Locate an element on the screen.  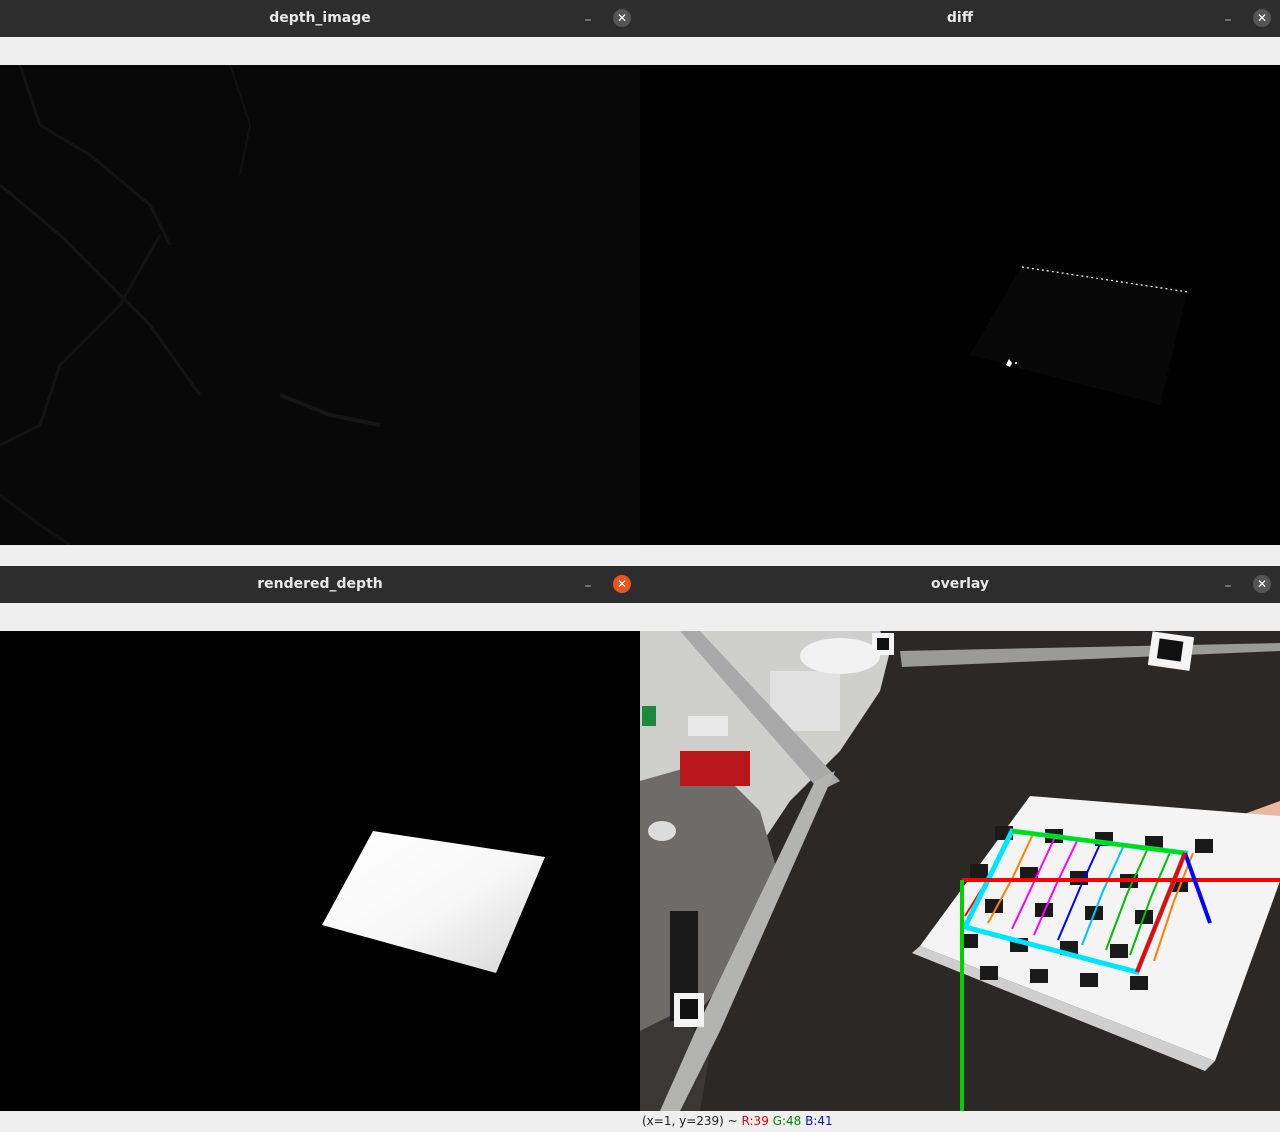
window-title: overlay is located at coordinates (960, 584).